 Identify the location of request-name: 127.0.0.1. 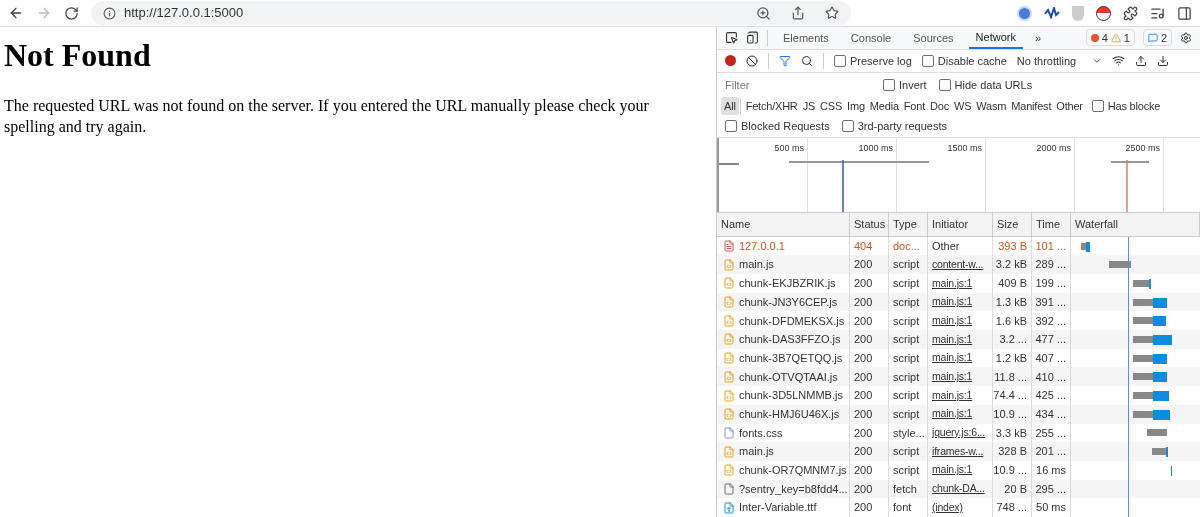
(762, 246).